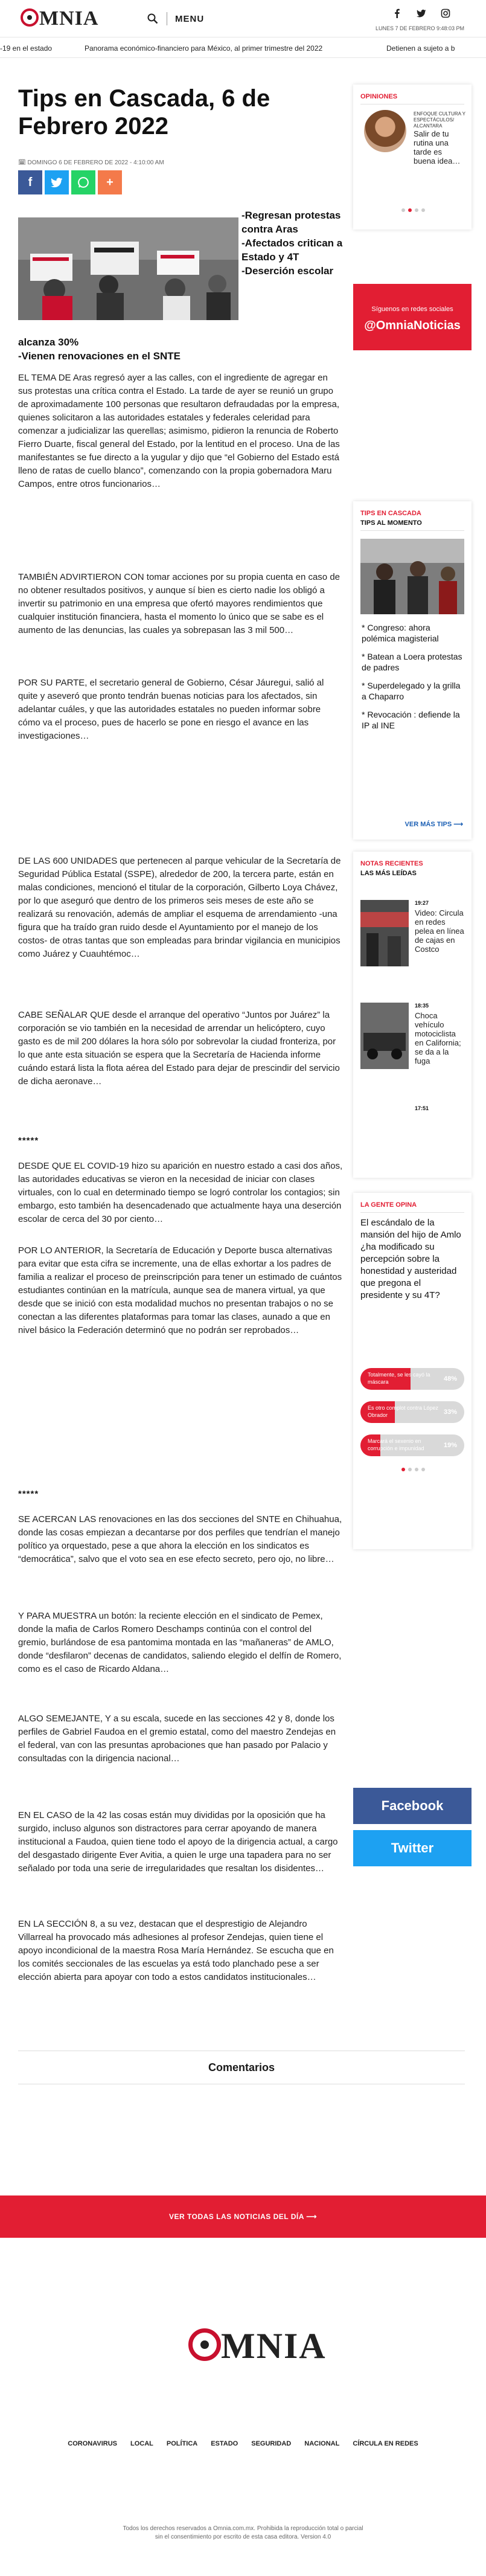  I want to click on menu-button: MENU, so click(189, 19).